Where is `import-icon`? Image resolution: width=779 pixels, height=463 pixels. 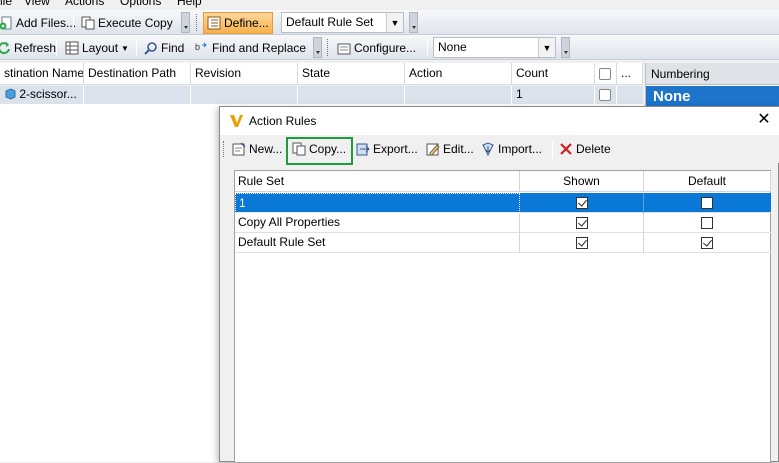 import-icon is located at coordinates (488, 149).